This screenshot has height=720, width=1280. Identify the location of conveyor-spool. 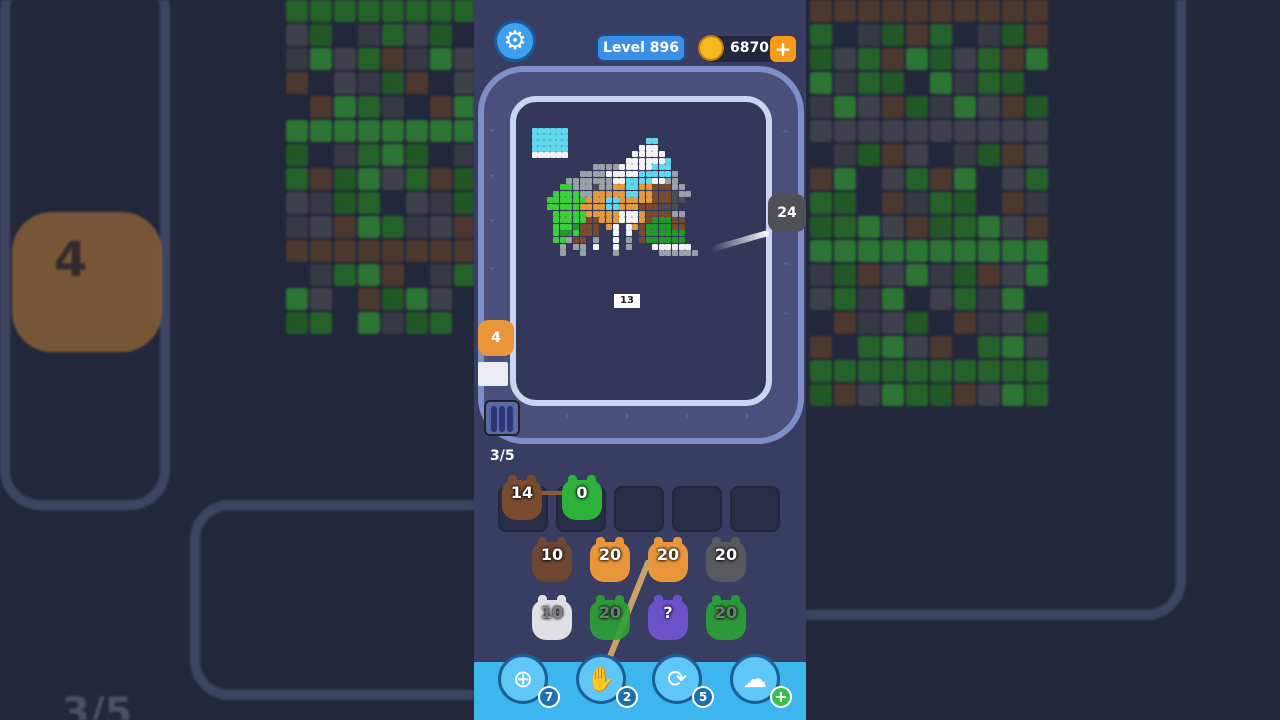
(502, 418).